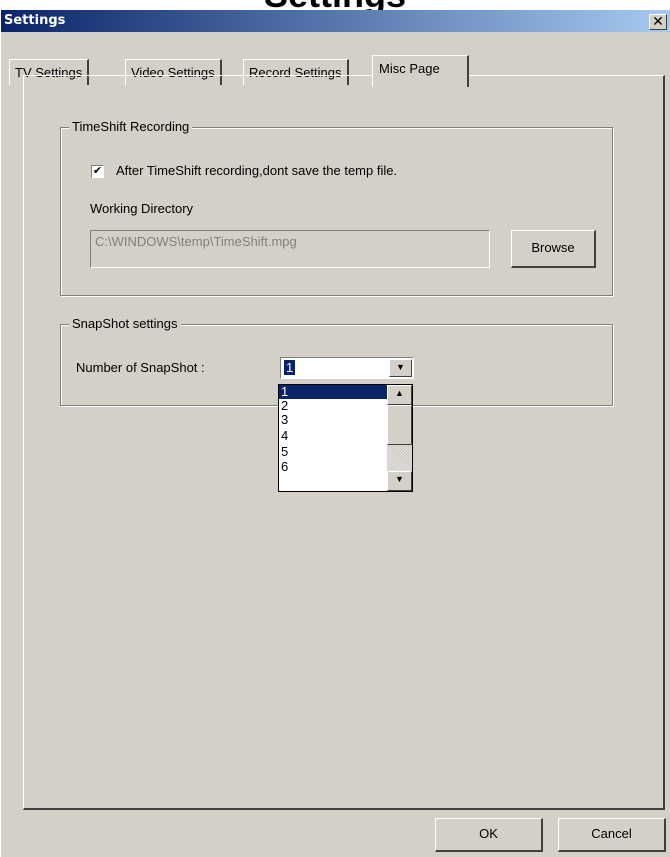  What do you see at coordinates (333, 406) in the screenshot?
I see `dropdown-option: 2` at bounding box center [333, 406].